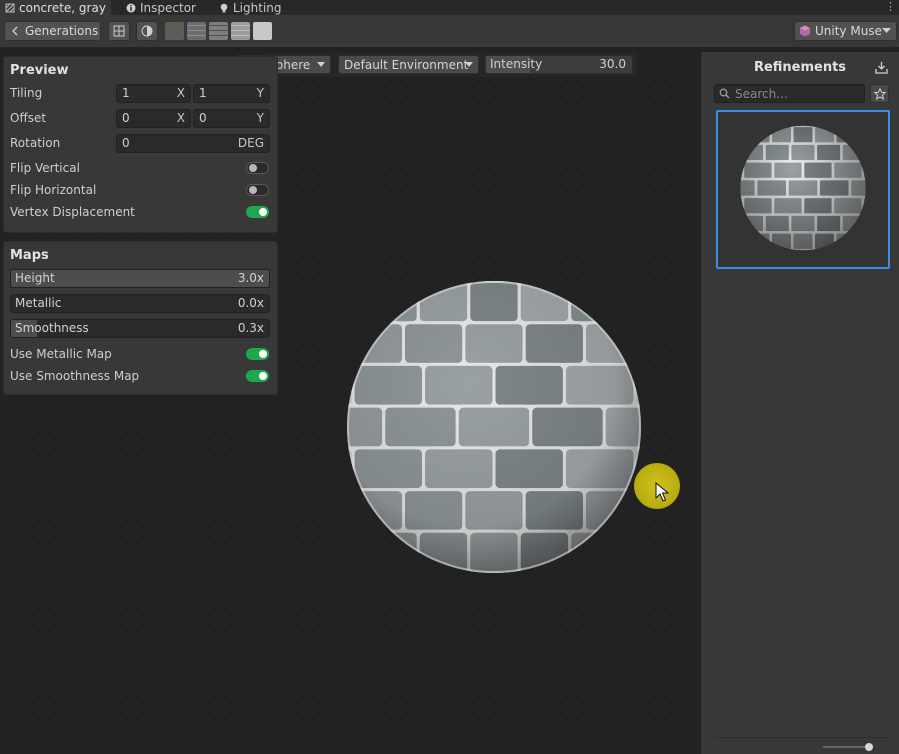 The width and height of the screenshot is (899, 754). What do you see at coordinates (203, 118) in the screenshot?
I see `offset-y-value: 0` at bounding box center [203, 118].